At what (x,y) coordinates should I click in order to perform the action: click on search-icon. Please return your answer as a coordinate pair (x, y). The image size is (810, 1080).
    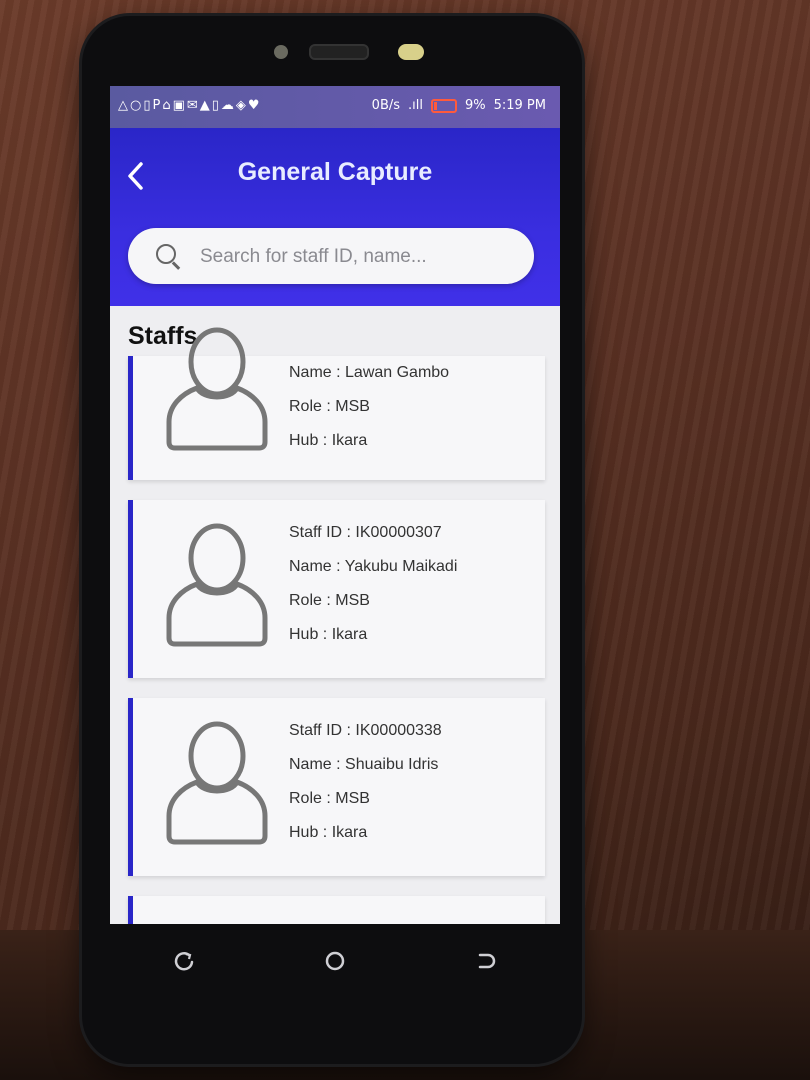
    Looking at the image, I should click on (166, 254).